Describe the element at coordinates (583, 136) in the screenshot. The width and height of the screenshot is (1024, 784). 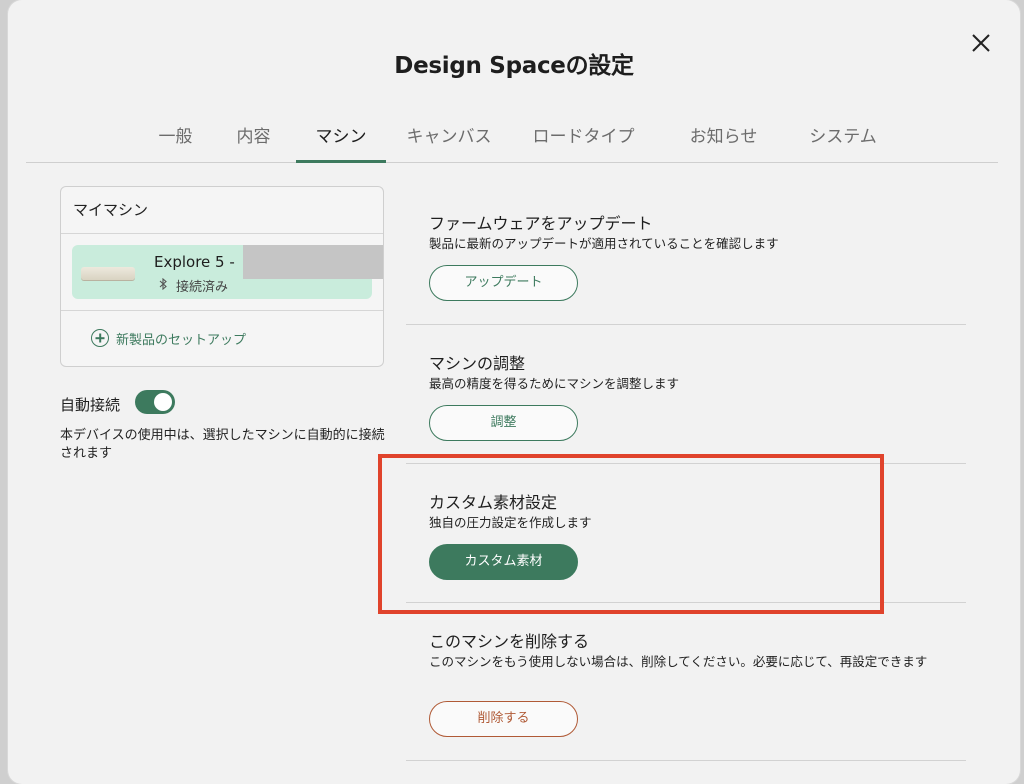
I see `tab-load-type: ロードタイプ` at that location.